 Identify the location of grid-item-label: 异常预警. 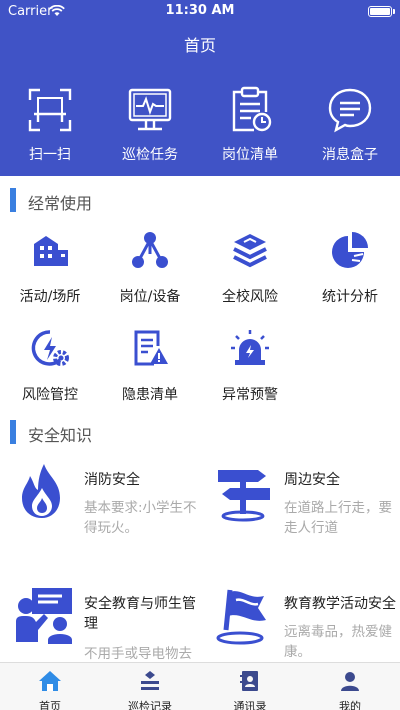
(250, 395).